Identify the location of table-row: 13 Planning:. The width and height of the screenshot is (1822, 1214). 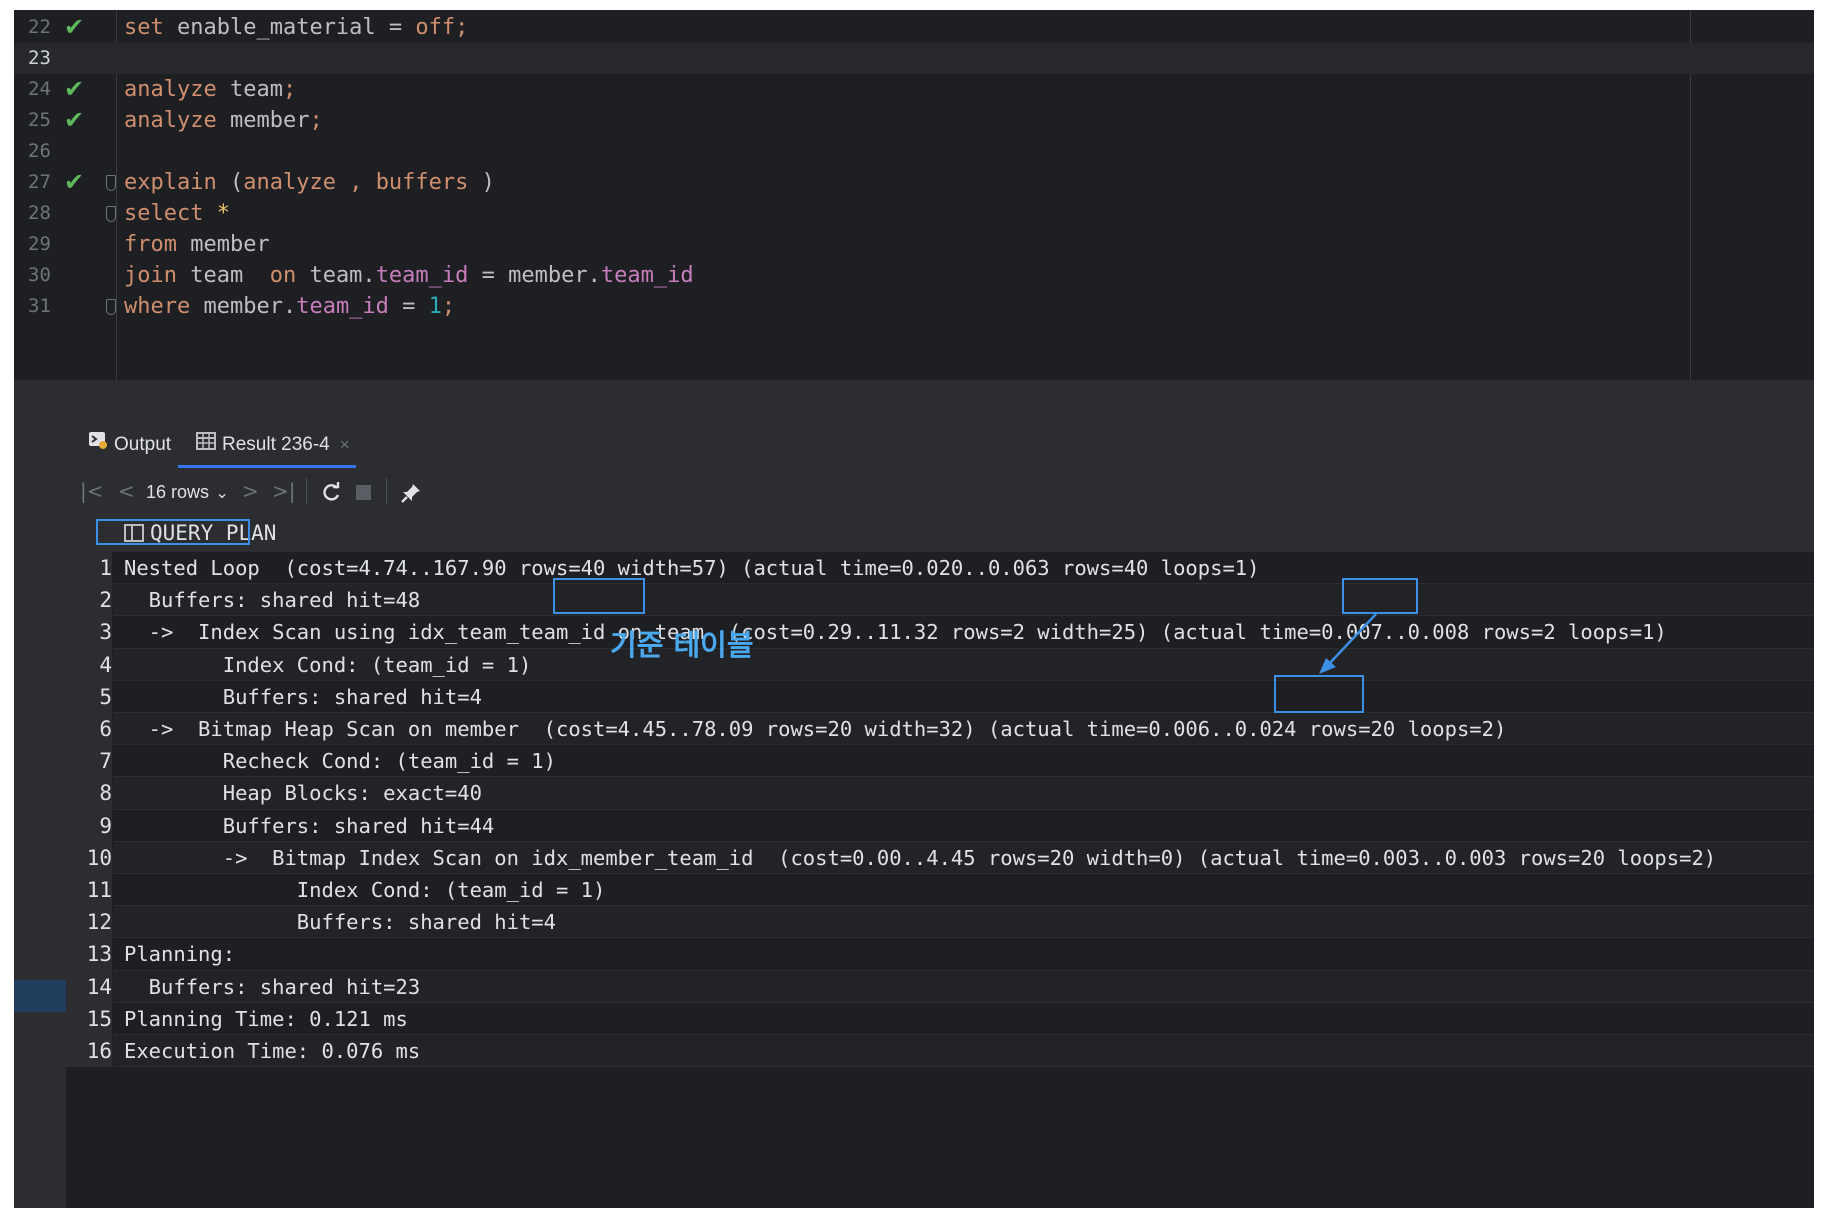
(940, 954).